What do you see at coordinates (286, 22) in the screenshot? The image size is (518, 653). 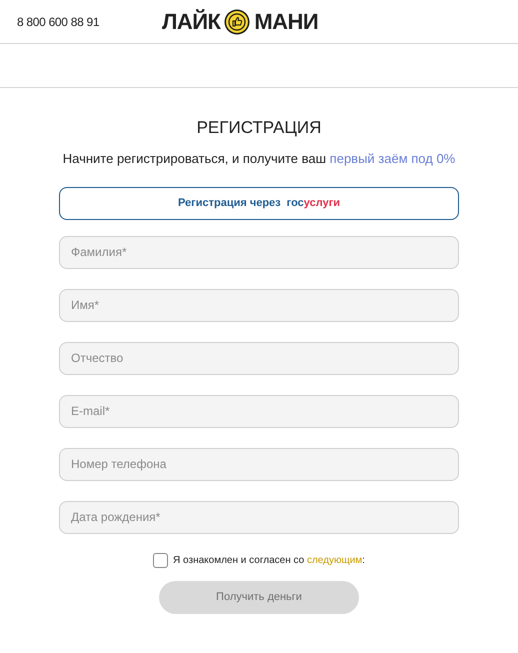 I see `logo-text: МАНИ` at bounding box center [286, 22].